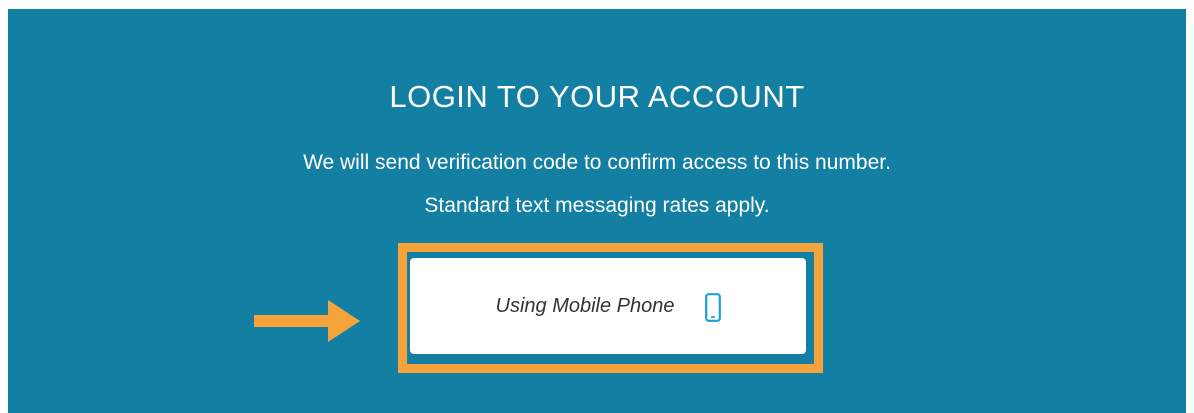 The width and height of the screenshot is (1194, 413). I want to click on mobile-phone-icon, so click(712, 307).